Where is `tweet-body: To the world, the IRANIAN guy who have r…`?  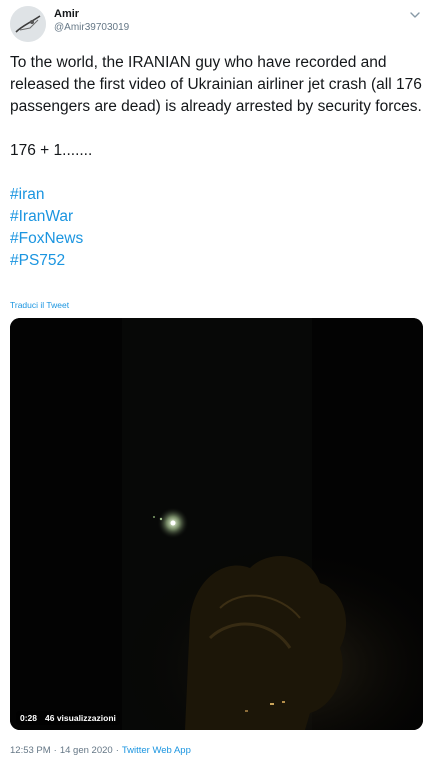 tweet-body: To the world, the IRANIAN guy who have r… is located at coordinates (216, 84).